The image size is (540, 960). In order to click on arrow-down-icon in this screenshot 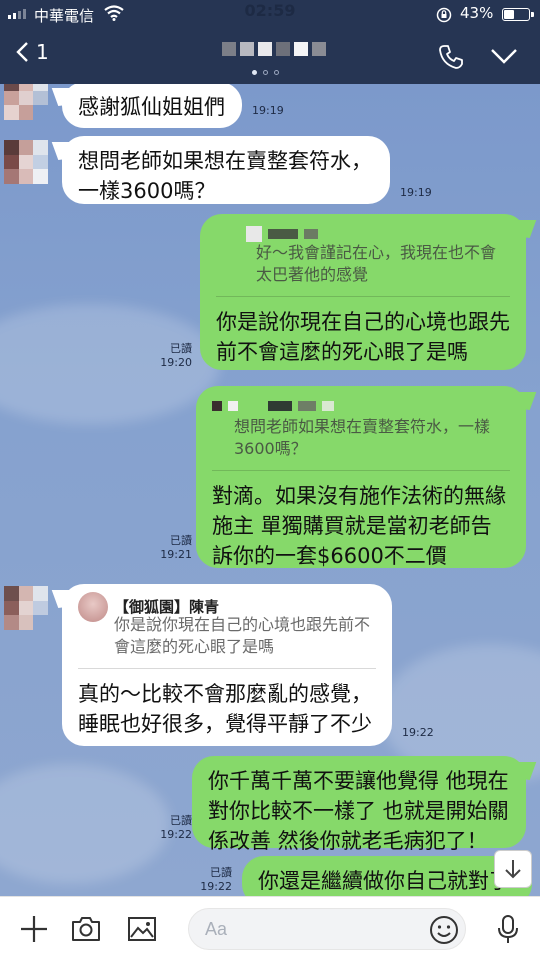, I will do `click(513, 869)`.